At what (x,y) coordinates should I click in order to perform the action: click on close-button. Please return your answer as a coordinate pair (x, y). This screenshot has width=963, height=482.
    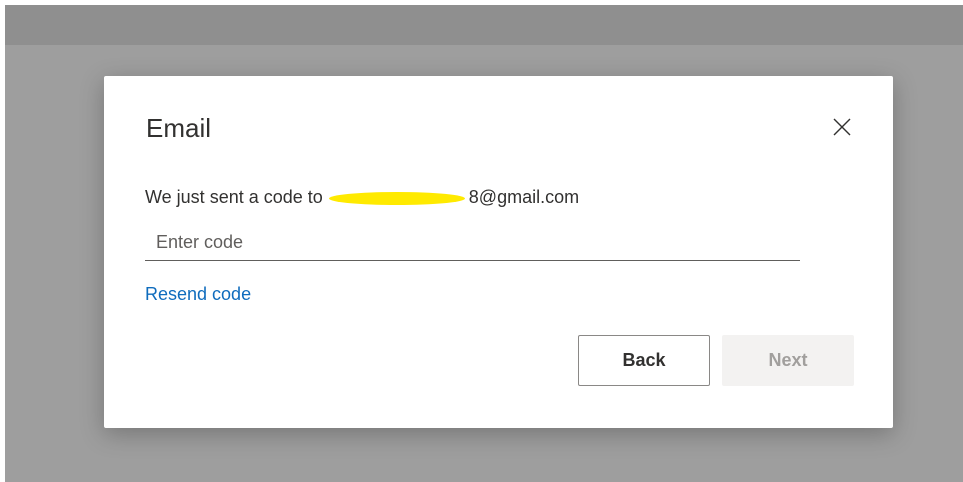
    Looking at the image, I should click on (842, 127).